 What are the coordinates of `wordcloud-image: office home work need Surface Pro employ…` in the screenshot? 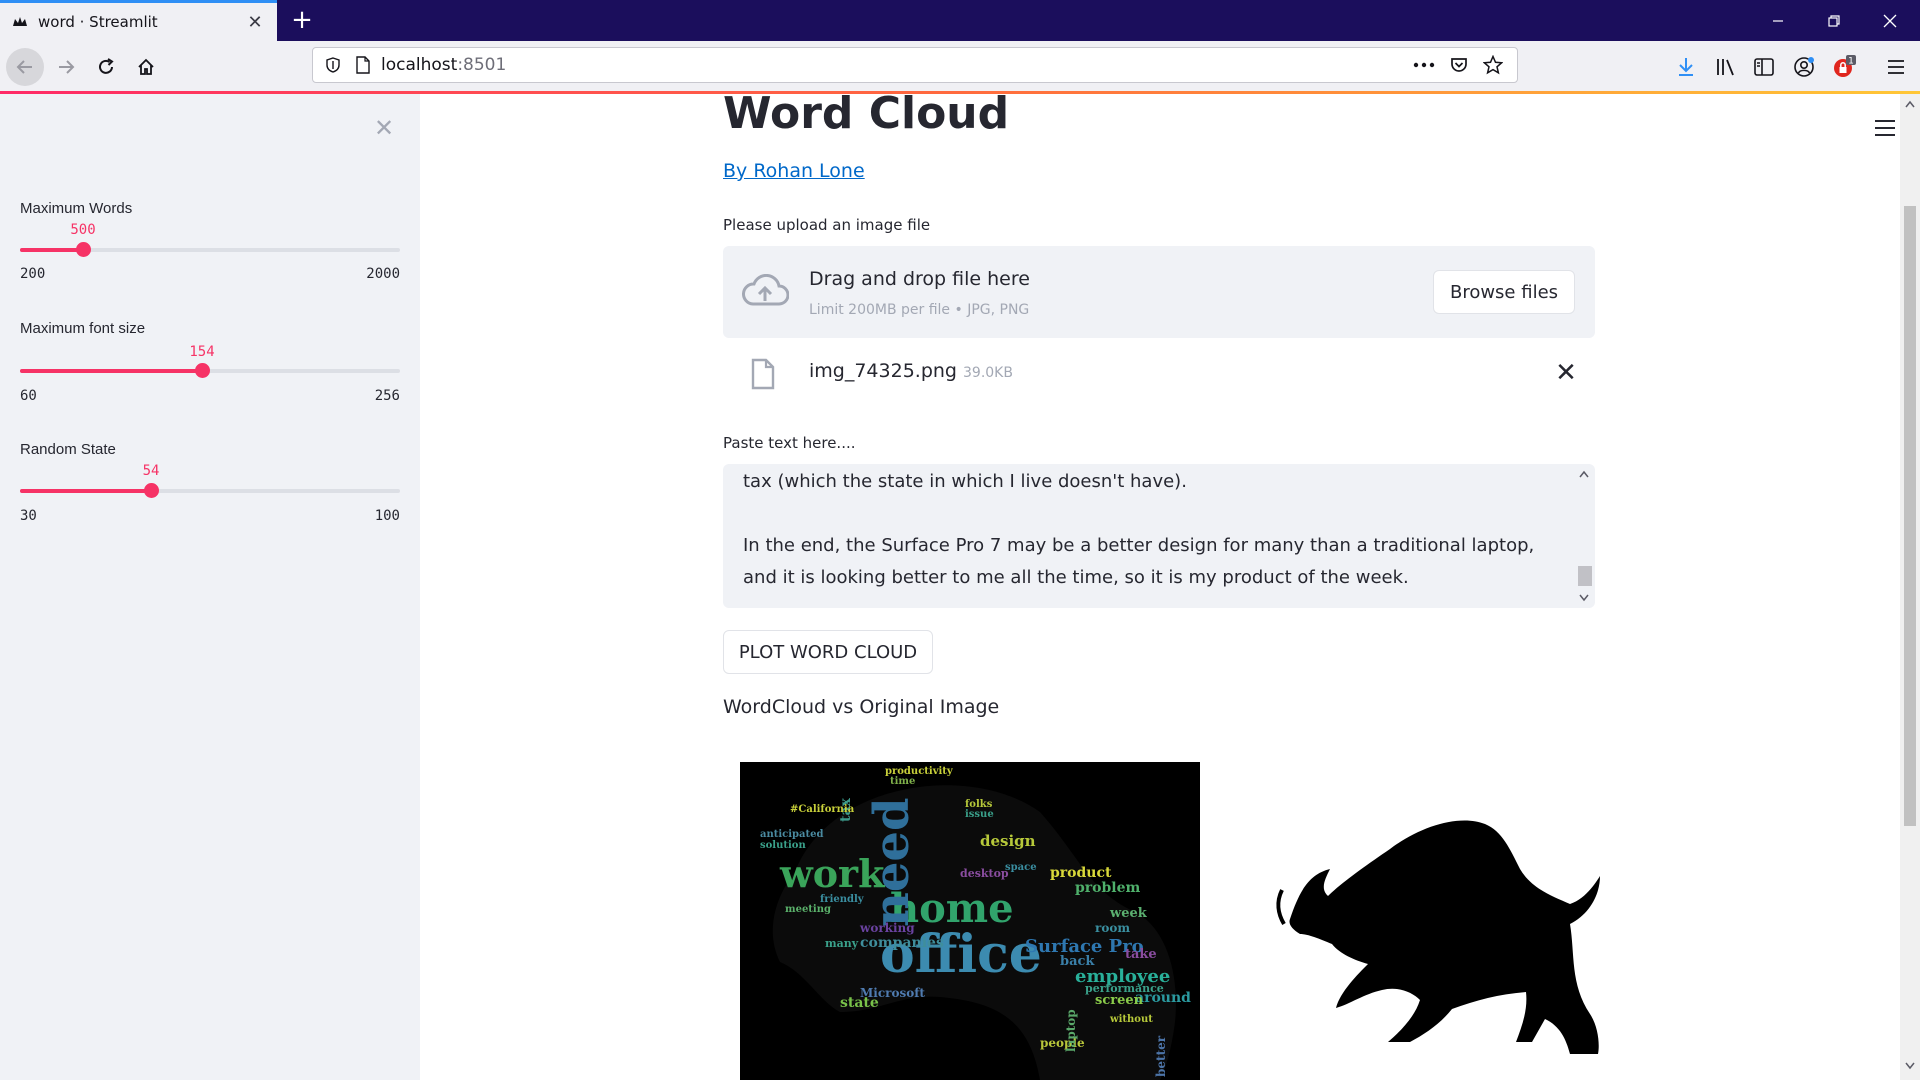 It's located at (970, 921).